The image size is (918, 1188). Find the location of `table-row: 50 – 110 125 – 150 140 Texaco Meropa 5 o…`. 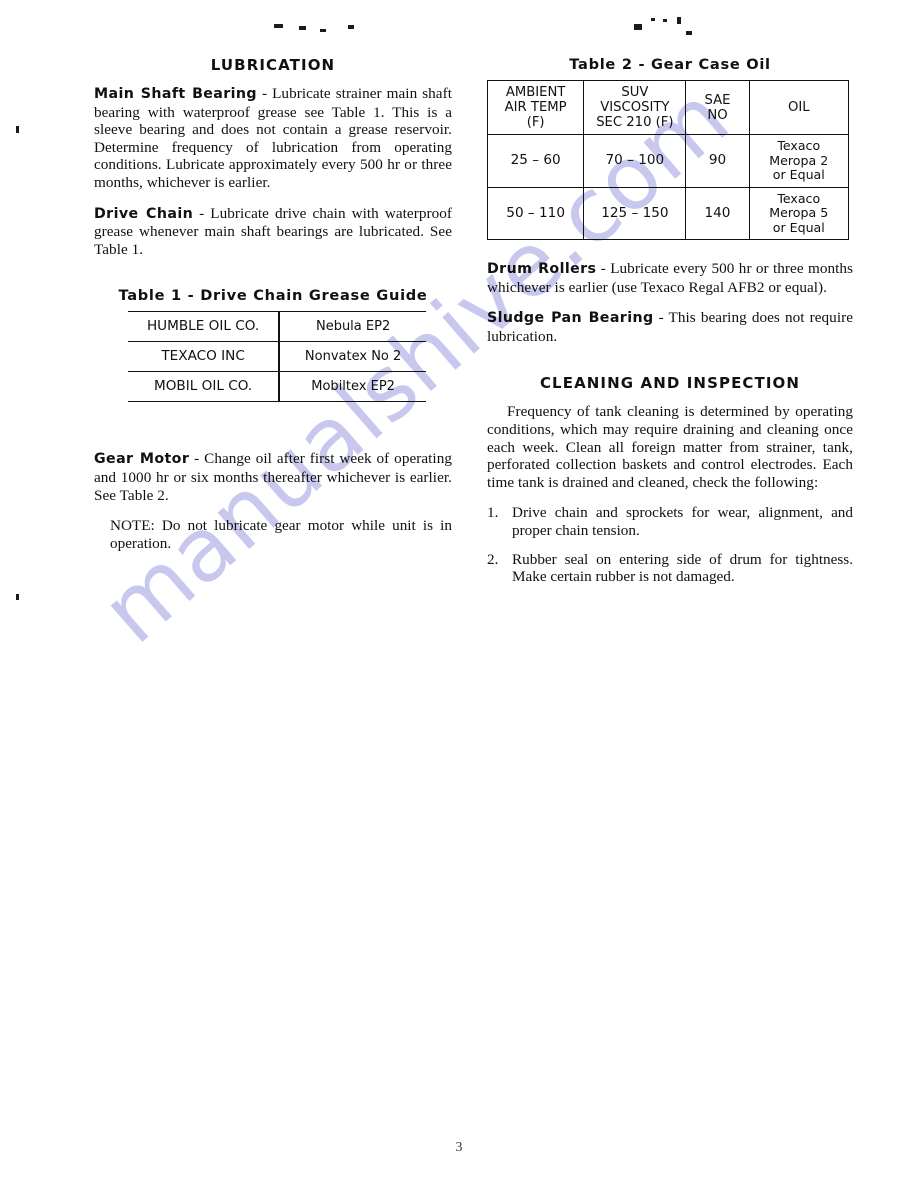

table-row: 50 – 110 125 – 150 140 Texaco Meropa 5 o… is located at coordinates (668, 213).